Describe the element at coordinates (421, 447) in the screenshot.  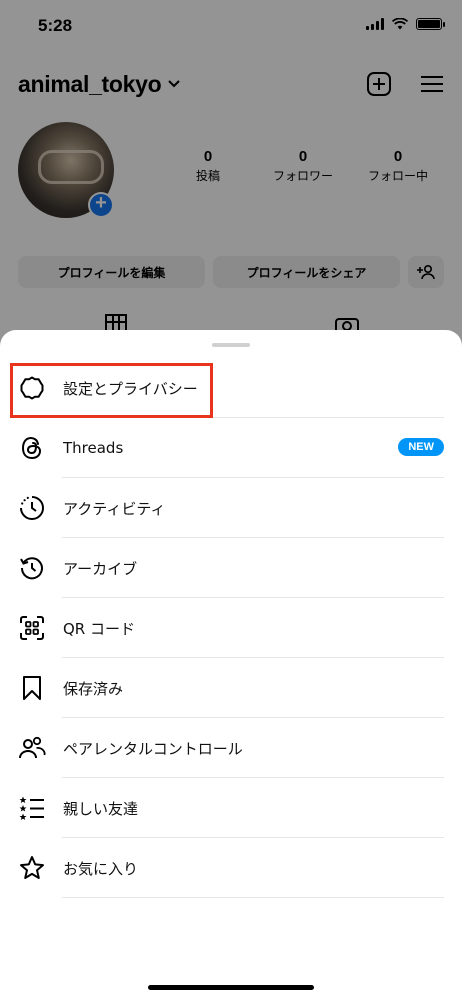
I see `new-badge: NEW` at that location.